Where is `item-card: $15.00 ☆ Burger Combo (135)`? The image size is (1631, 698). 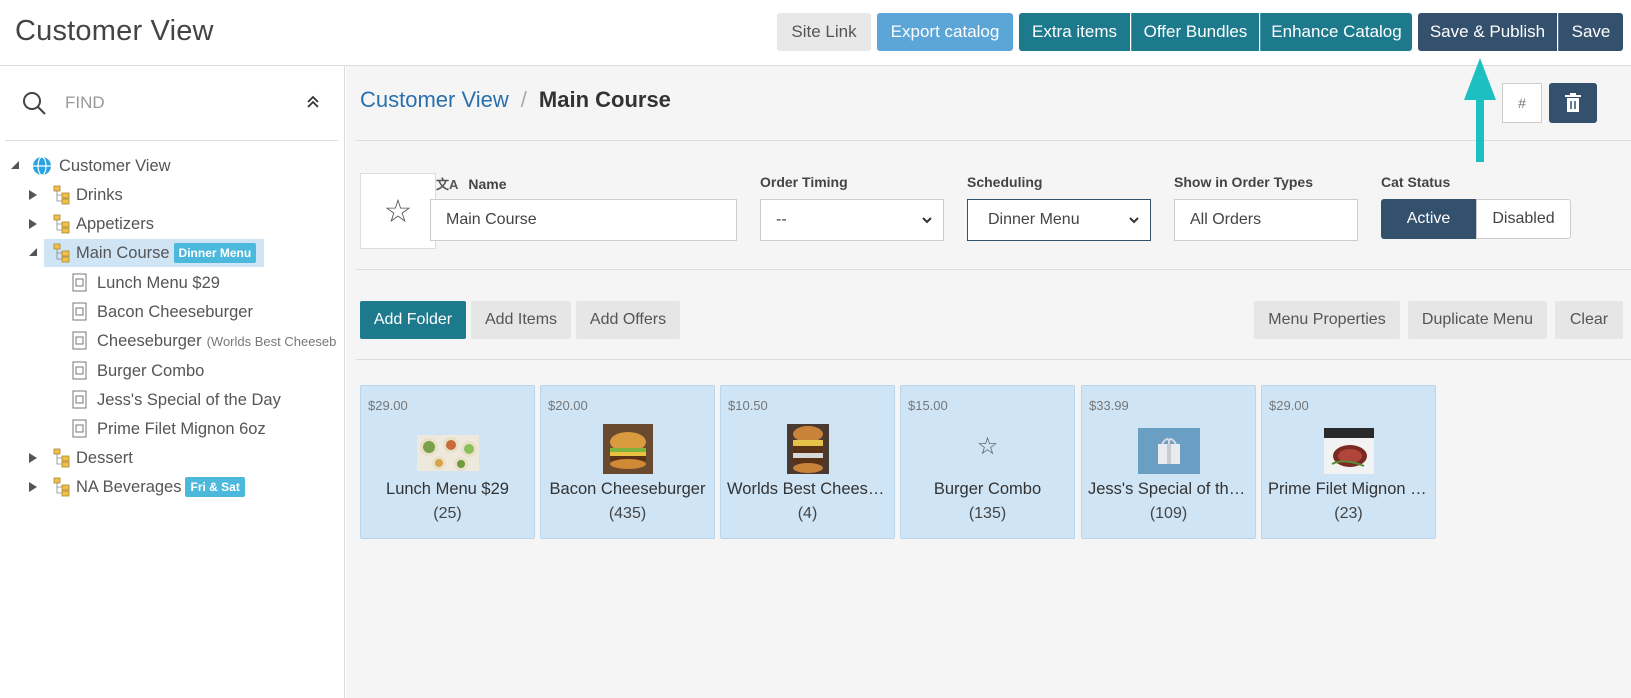 item-card: $15.00 ☆ Burger Combo (135) is located at coordinates (987, 462).